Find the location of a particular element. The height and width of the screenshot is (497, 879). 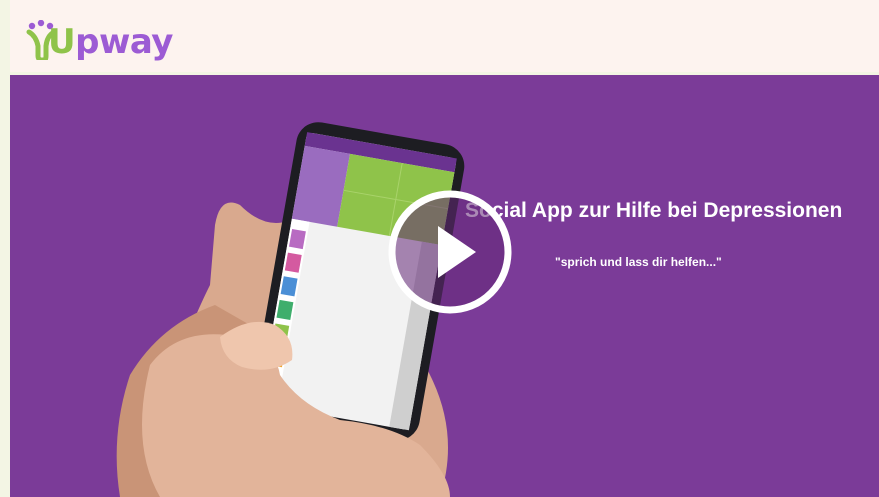

site-header: Upway is located at coordinates (444, 36).